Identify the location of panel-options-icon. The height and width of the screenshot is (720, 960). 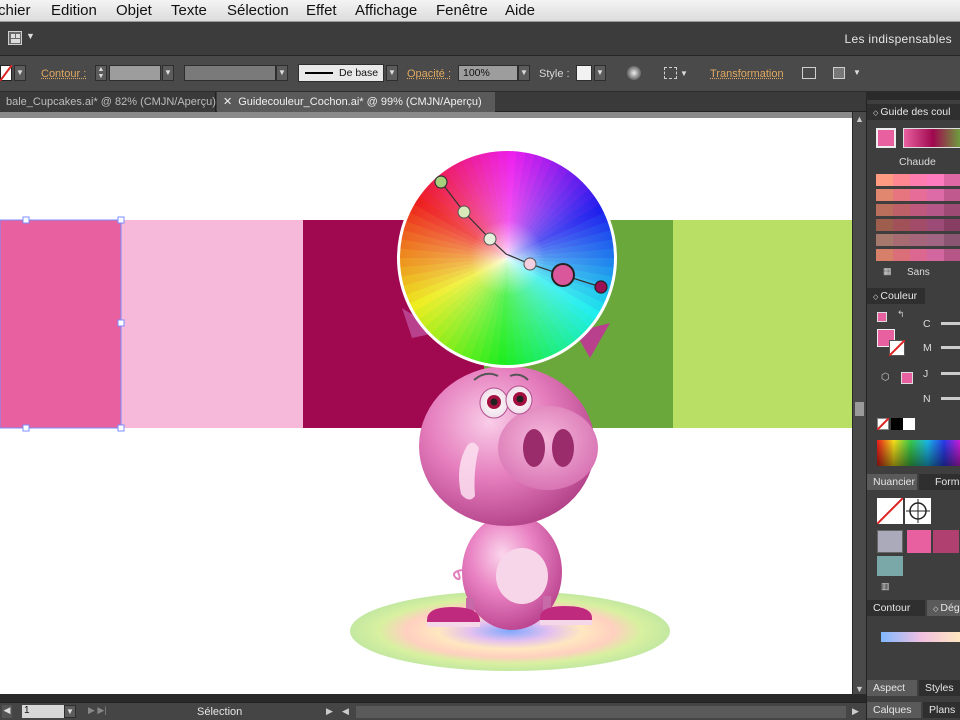
(839, 73).